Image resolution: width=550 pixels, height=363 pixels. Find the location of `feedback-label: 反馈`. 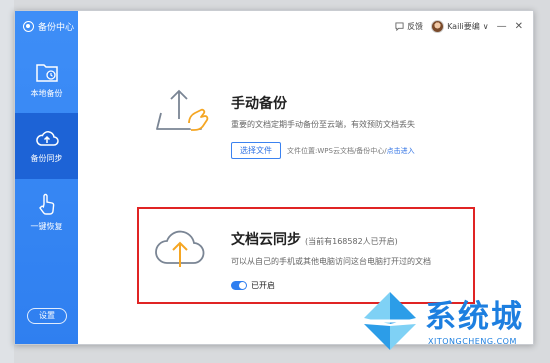

feedback-label: 反馈 is located at coordinates (415, 26).